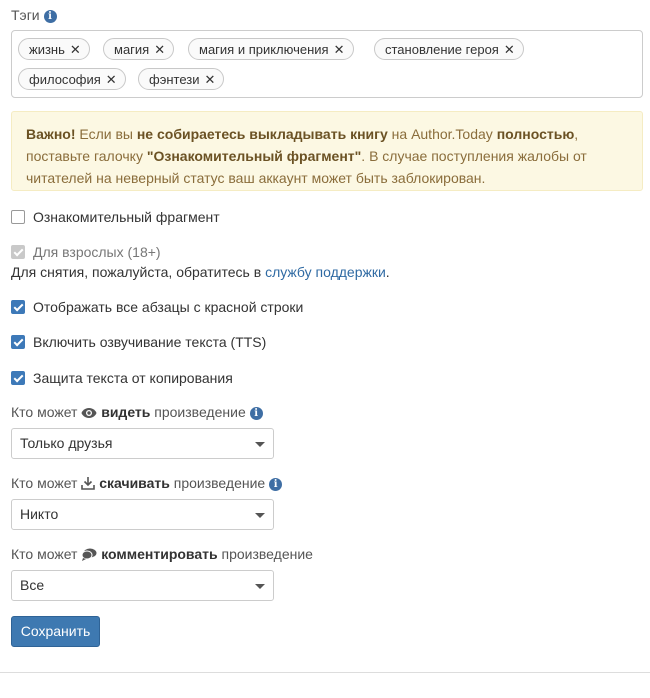  I want to click on adult-hint-end: ., so click(387, 272).